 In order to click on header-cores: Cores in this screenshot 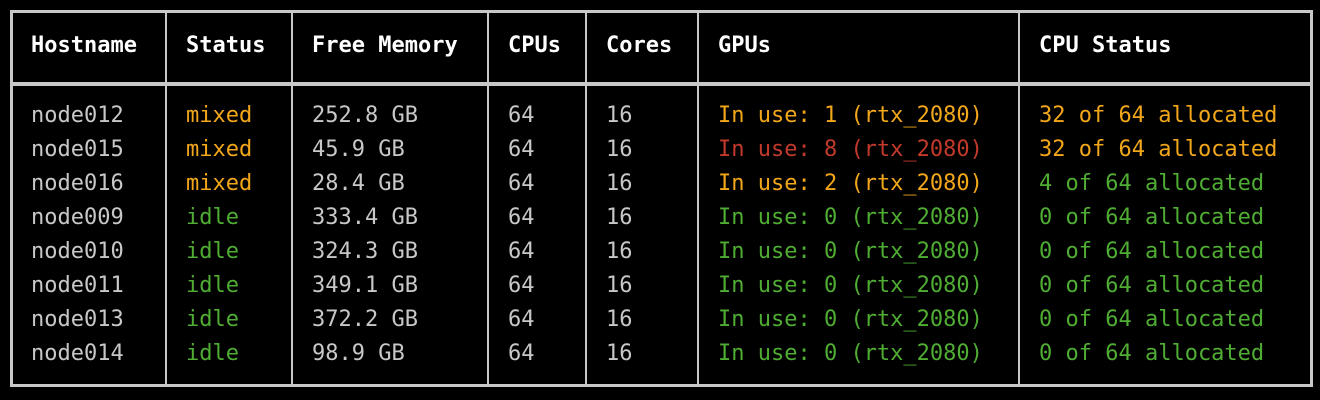, I will do `click(639, 45)`.